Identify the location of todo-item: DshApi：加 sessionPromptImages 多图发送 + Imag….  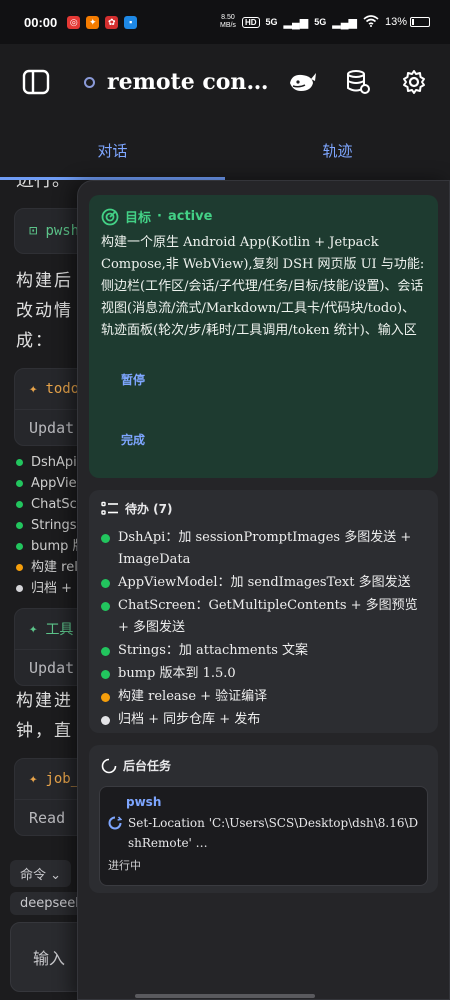
(263, 549).